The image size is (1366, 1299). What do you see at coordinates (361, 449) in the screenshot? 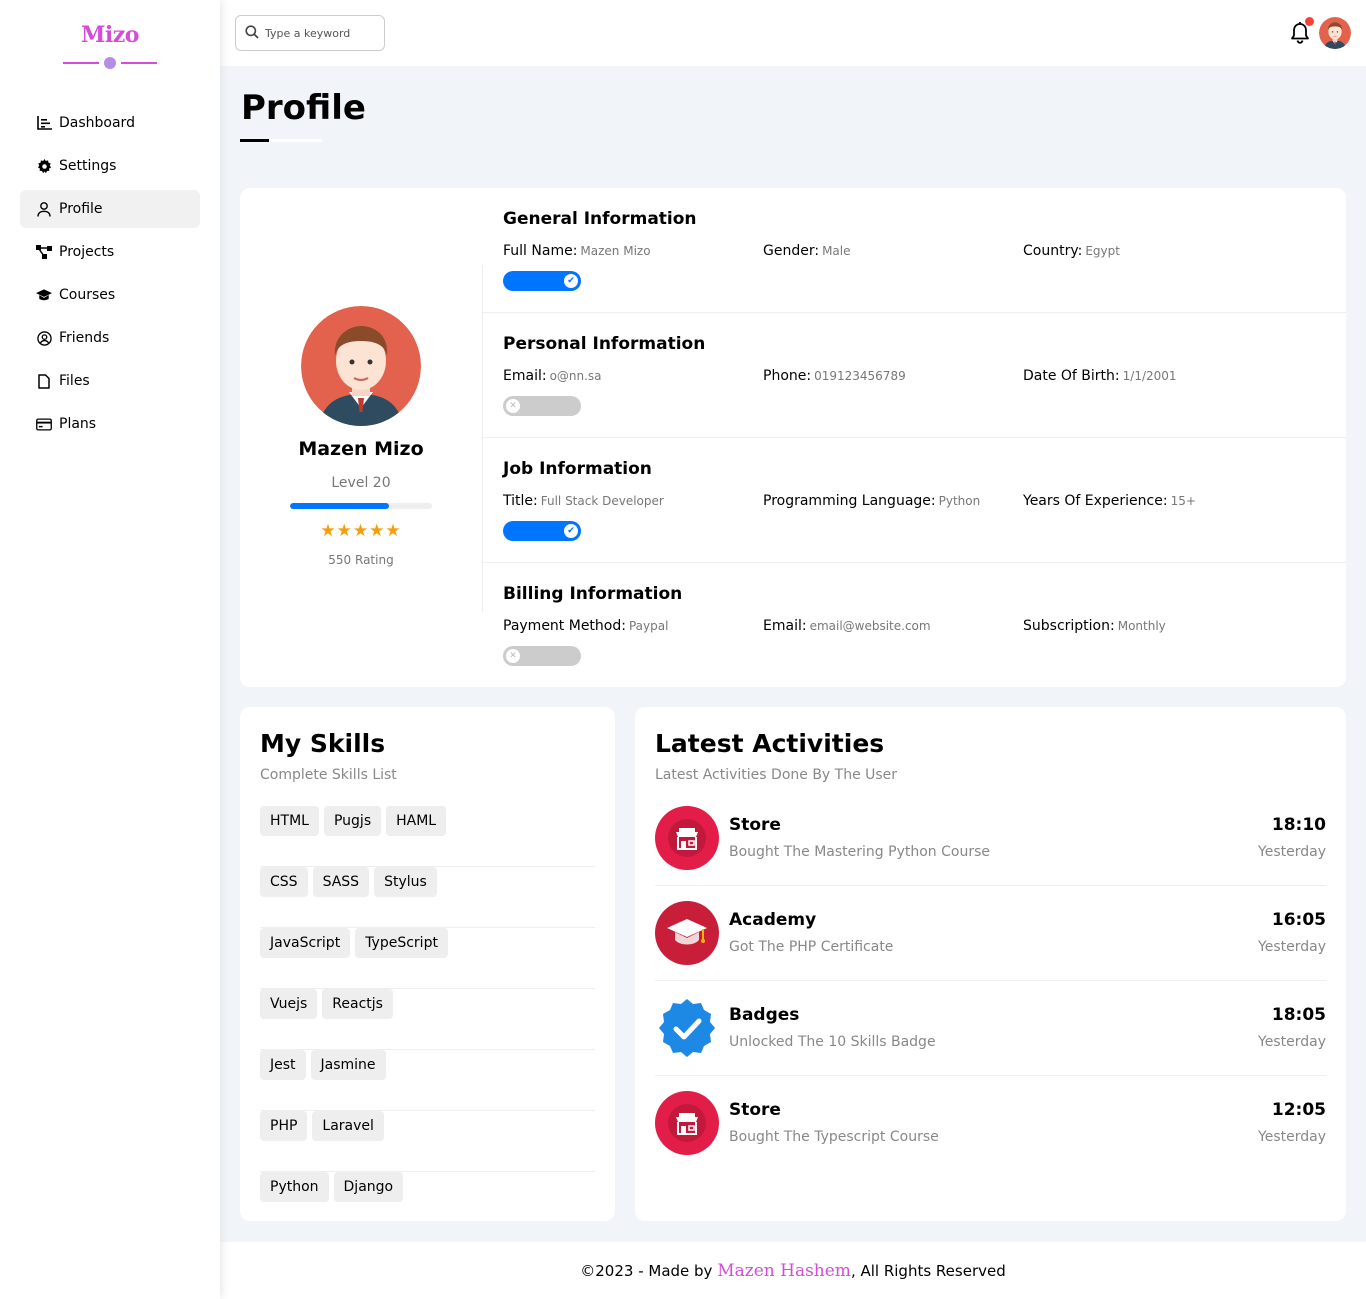
I see `profile-name: Mazen Mizo` at bounding box center [361, 449].